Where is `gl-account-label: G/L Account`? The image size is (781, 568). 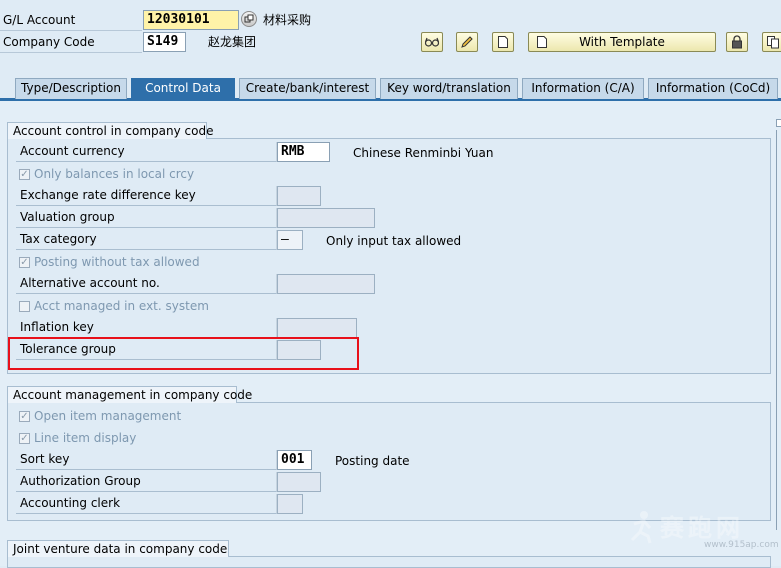 gl-account-label: G/L Account is located at coordinates (39, 20).